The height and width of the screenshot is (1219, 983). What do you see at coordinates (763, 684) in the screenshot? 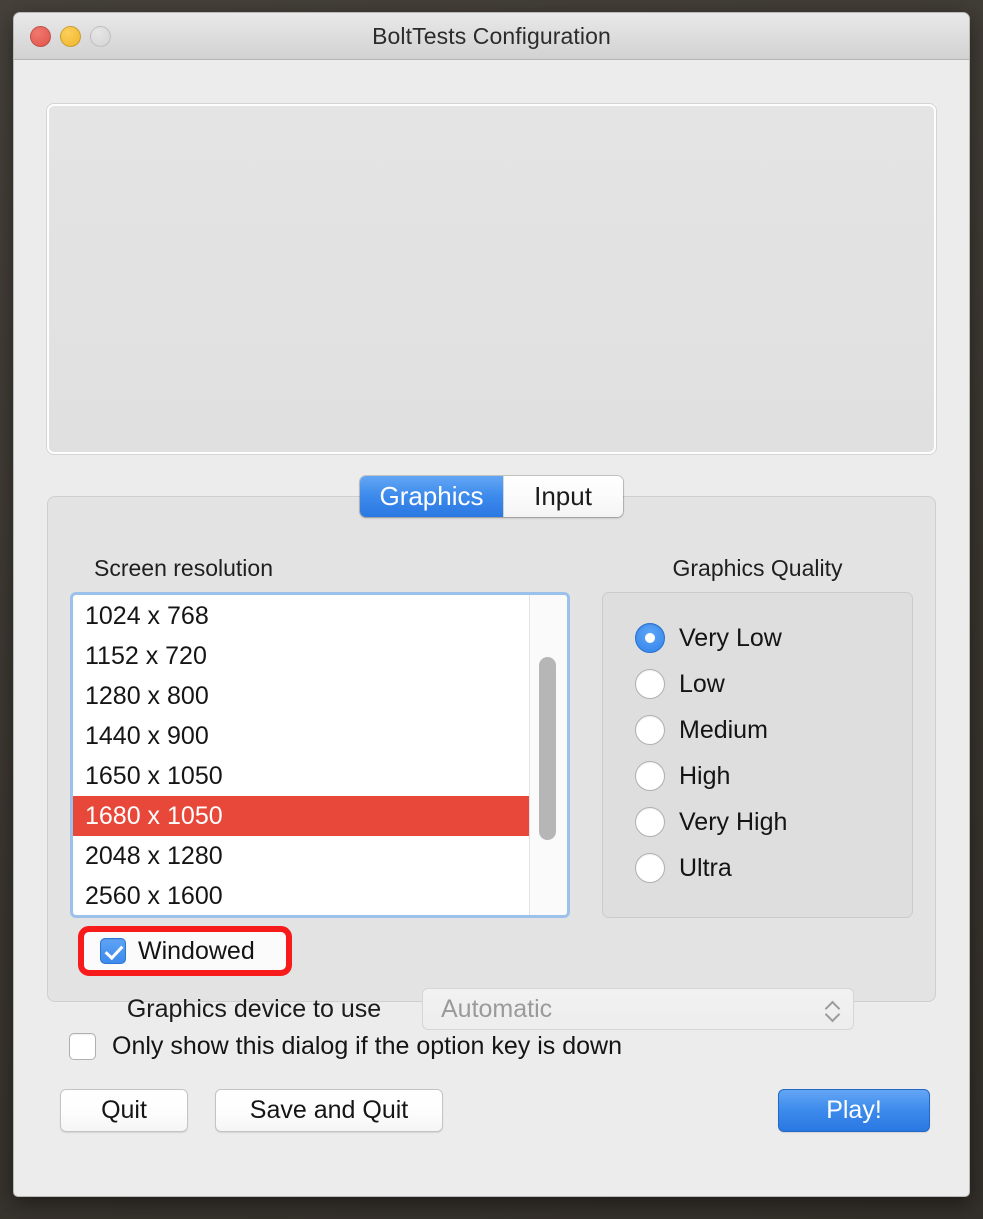
I see `radio-low: Low` at bounding box center [763, 684].